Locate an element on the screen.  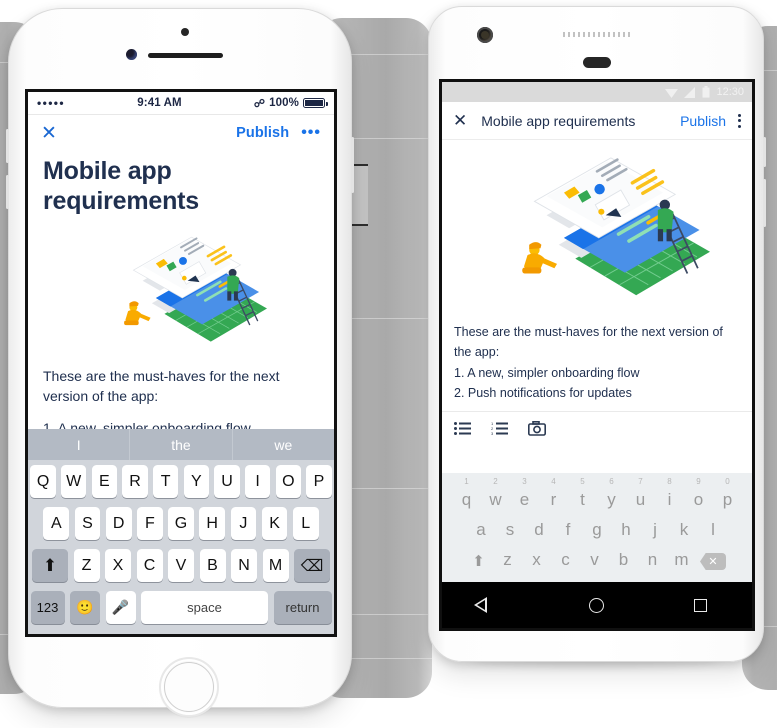
key-j: J is located at coordinates (243, 523).